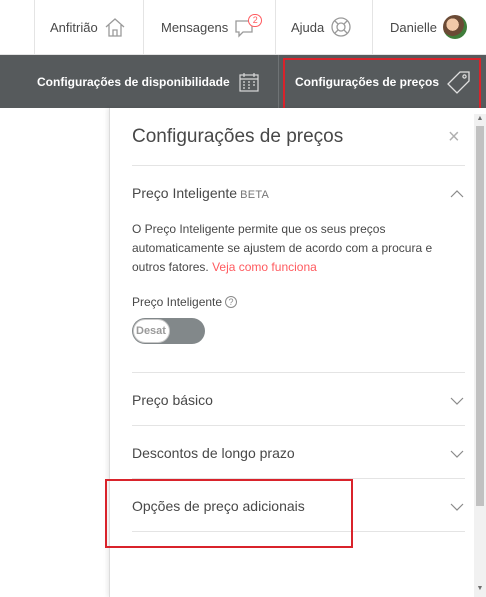 The width and height of the screenshot is (486, 597). I want to click on nav-host: Anfitrião, so click(88, 27).